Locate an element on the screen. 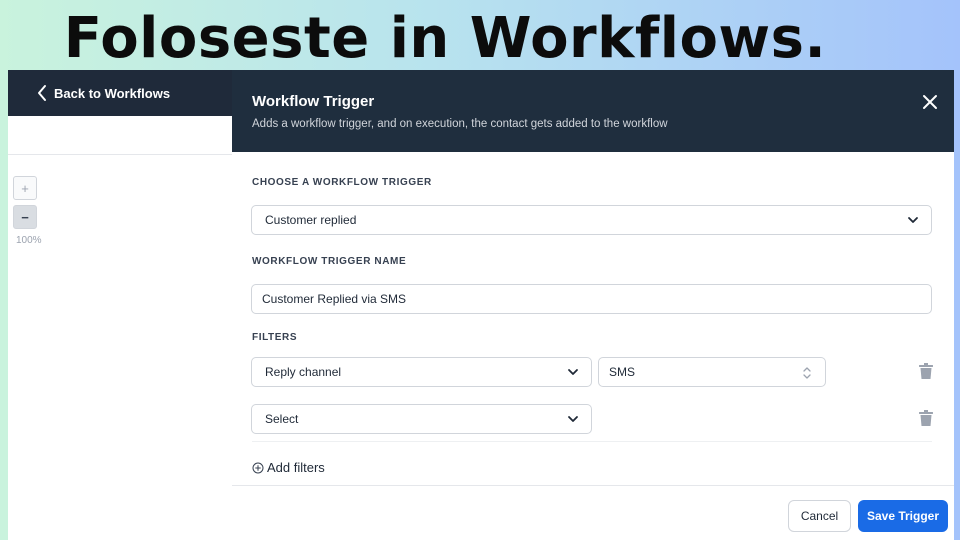 This screenshot has width=960, height=540. back-label: Back to Workflows is located at coordinates (112, 93).